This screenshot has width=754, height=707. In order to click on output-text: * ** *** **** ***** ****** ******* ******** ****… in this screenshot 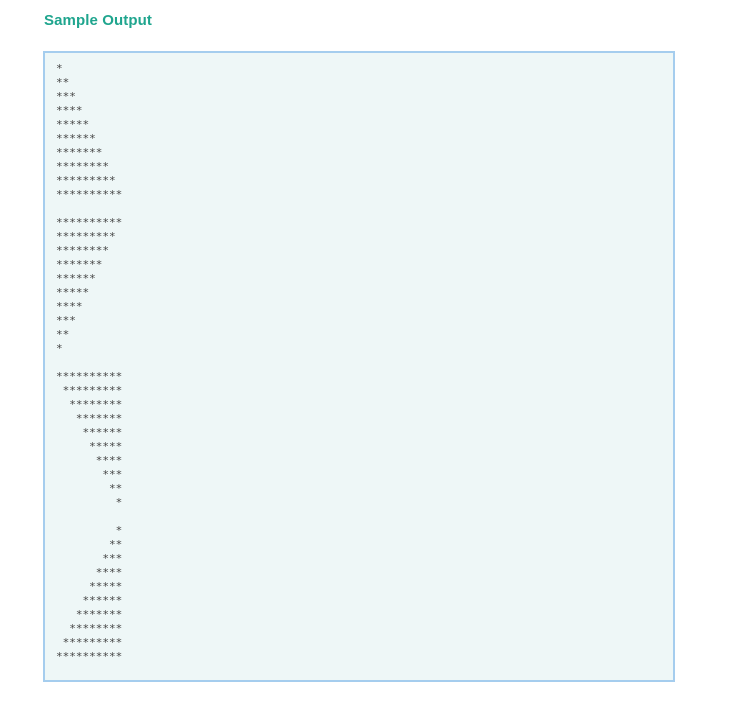, I will do `click(89, 363)`.